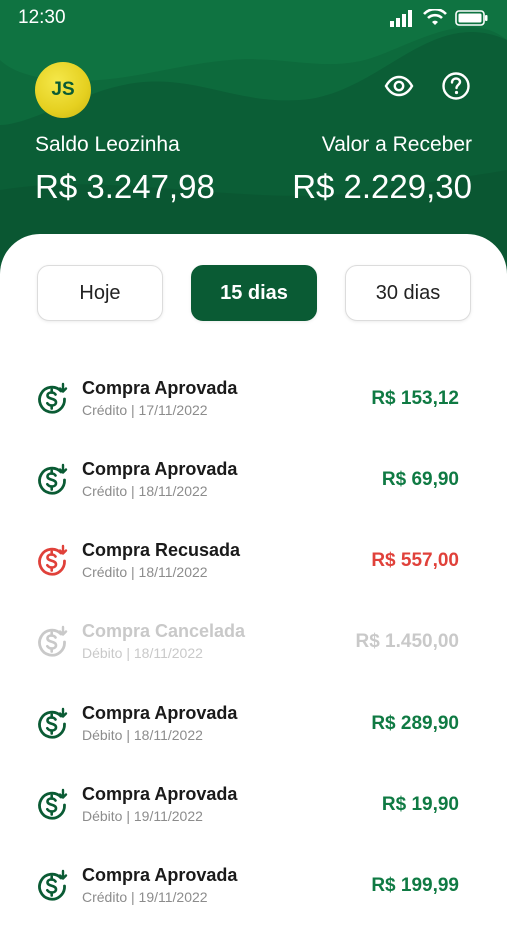 The width and height of the screenshot is (507, 934). I want to click on transaction-amount: R$ 557,00, so click(415, 560).